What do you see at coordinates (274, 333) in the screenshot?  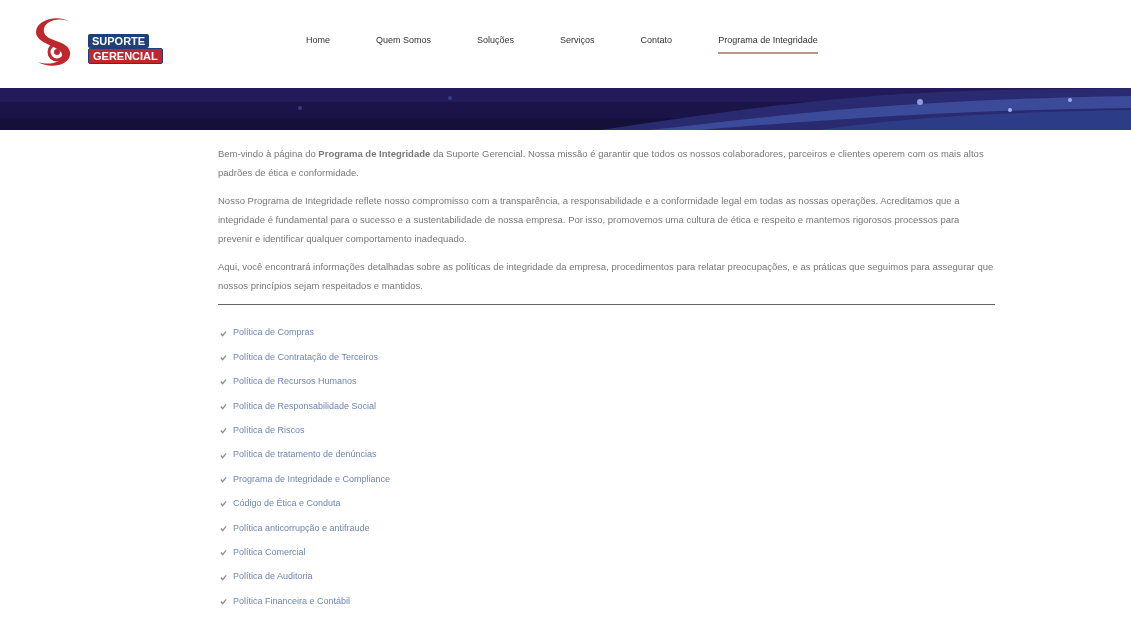 I see `policy-link: Política de Compras` at bounding box center [274, 333].